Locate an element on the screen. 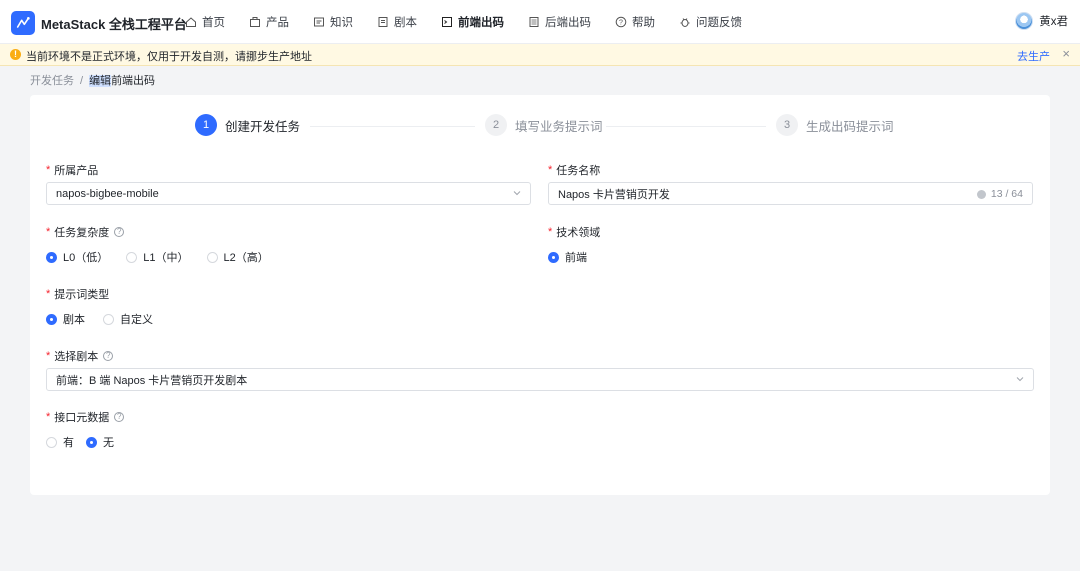  radio-script: 剧本 is located at coordinates (65, 319).